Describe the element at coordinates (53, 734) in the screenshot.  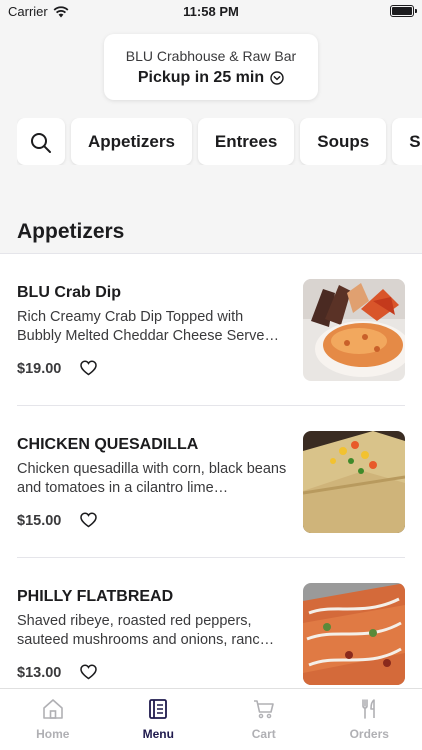
I see `tab-label: Home` at that location.